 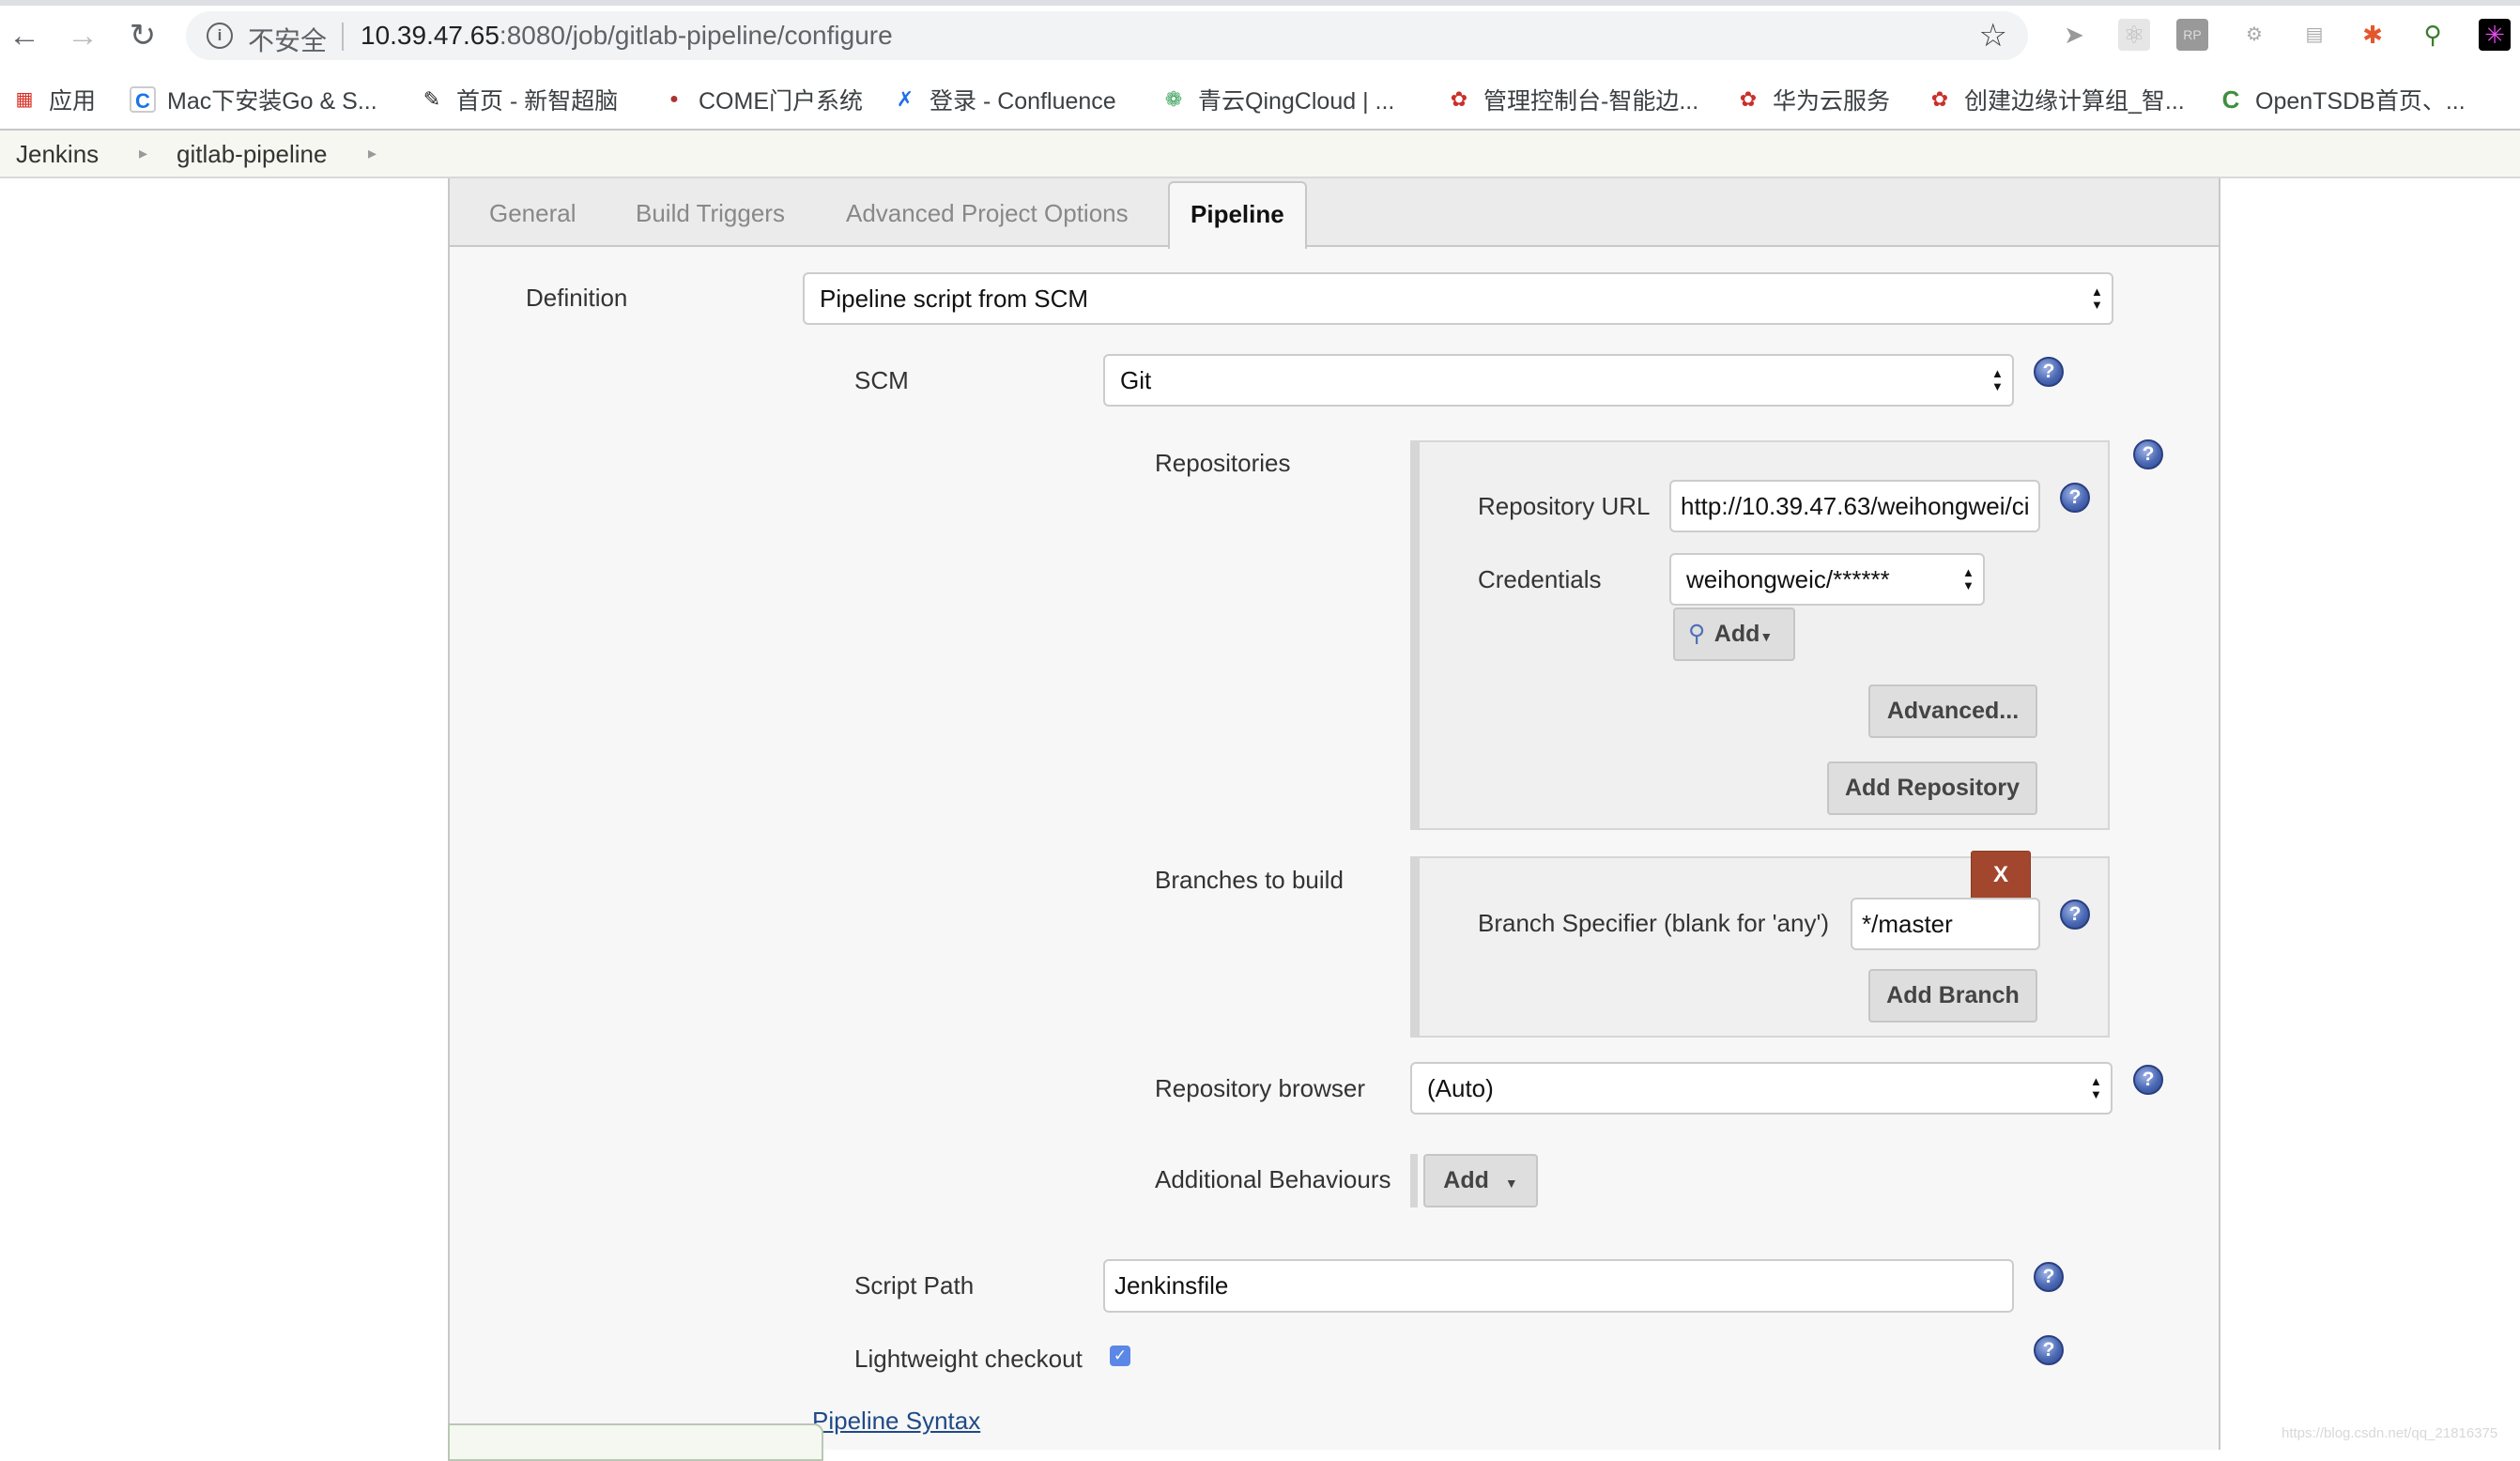 What do you see at coordinates (2001, 876) in the screenshot?
I see `delete-branch-button: X` at bounding box center [2001, 876].